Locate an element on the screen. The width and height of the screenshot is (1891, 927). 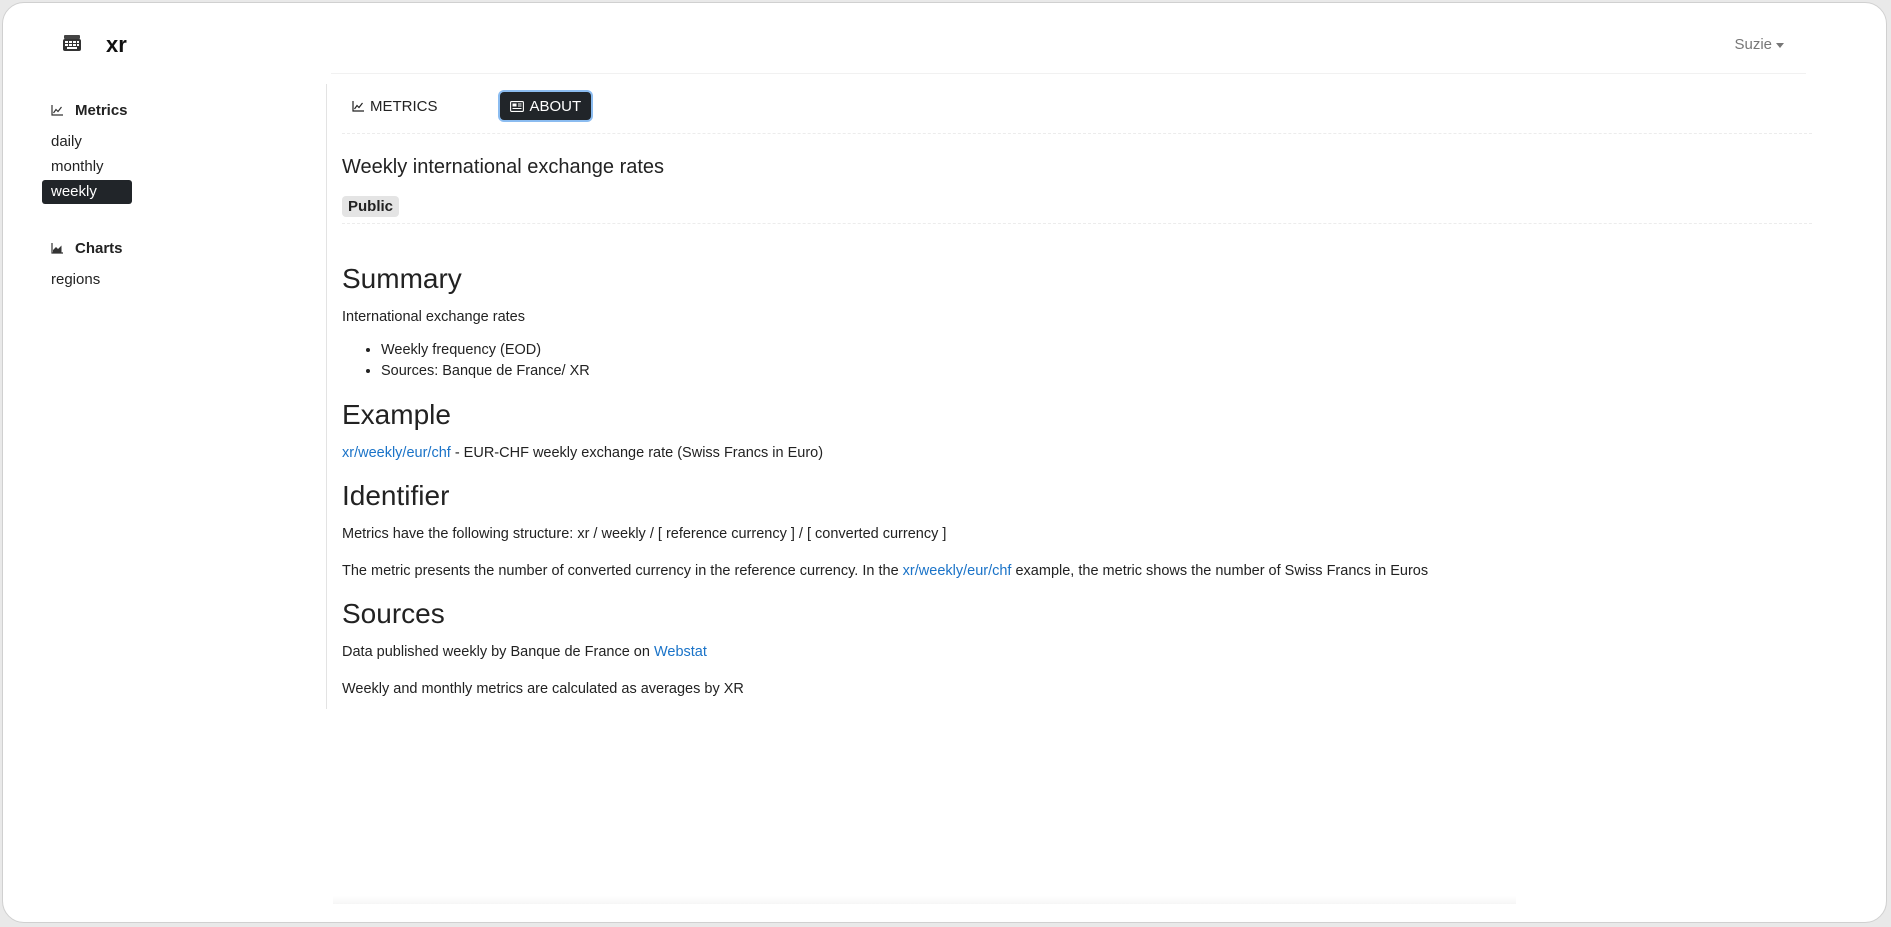
webstat-link: Webstat is located at coordinates (680, 652).